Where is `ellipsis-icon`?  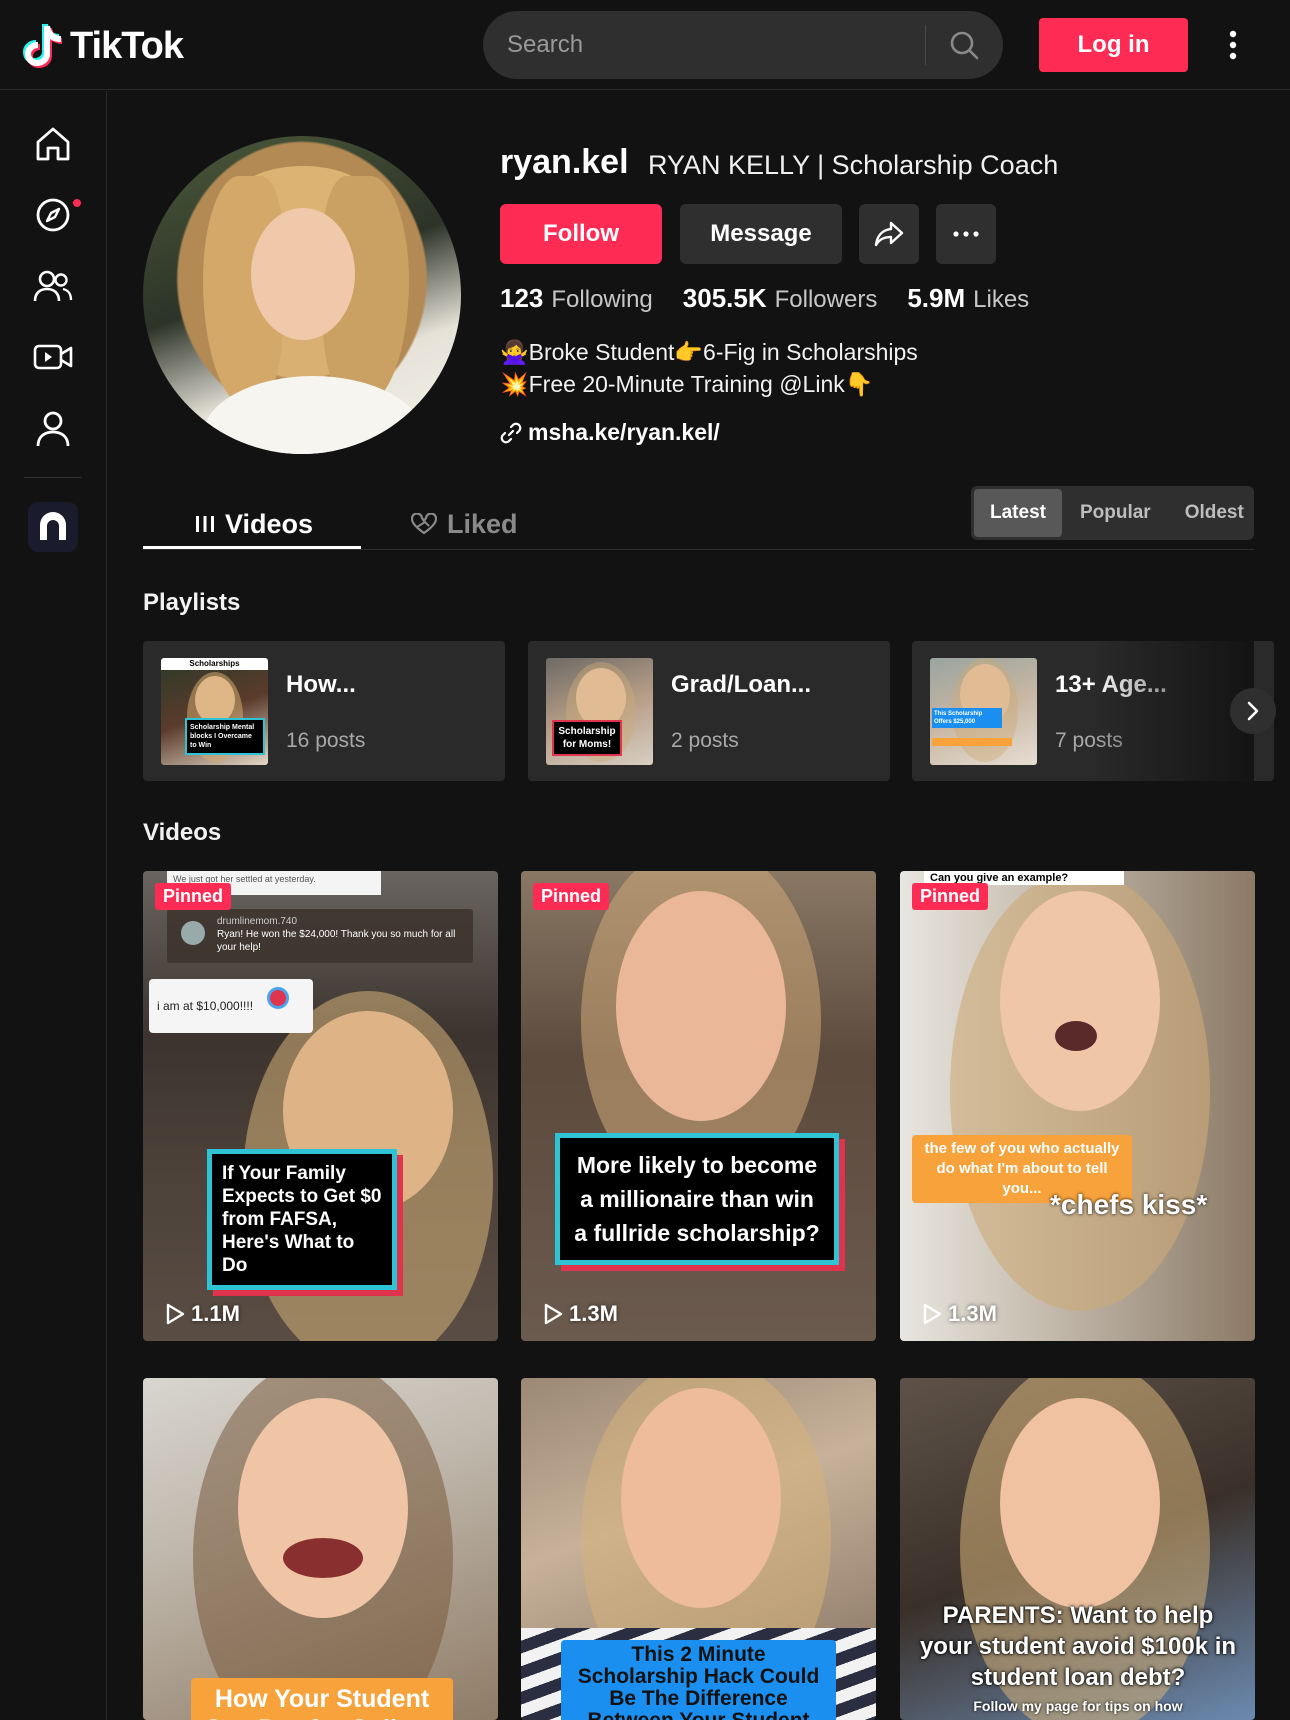 ellipsis-icon is located at coordinates (966, 234).